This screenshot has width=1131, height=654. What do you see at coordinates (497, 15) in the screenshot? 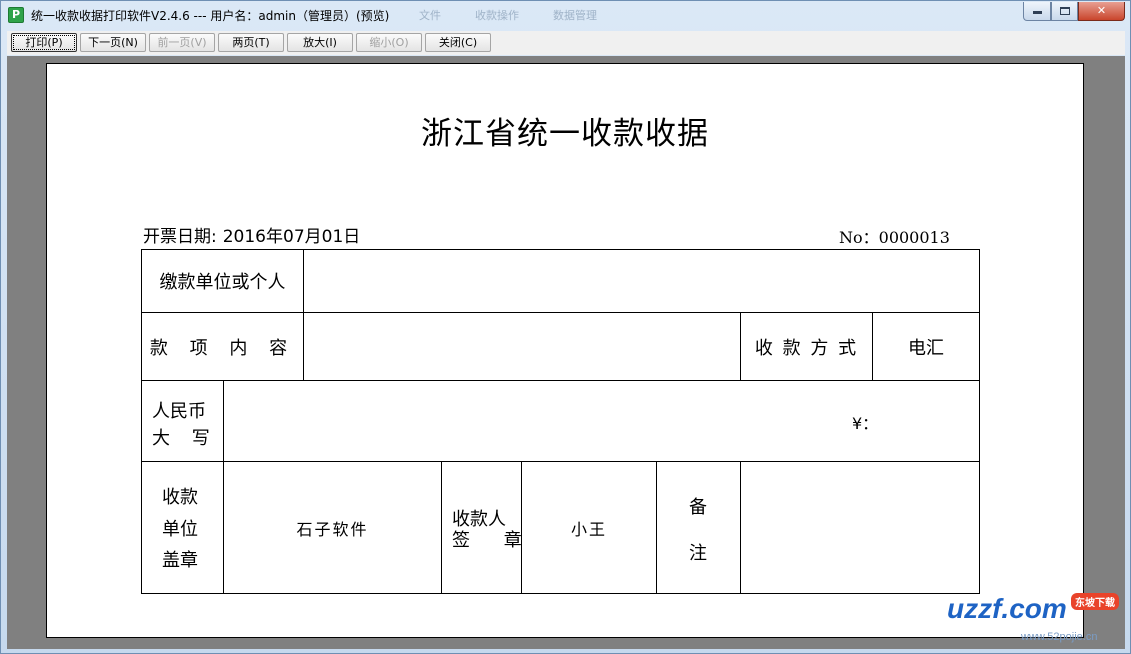
I see `ghost-menu-receipt: 收款操作` at bounding box center [497, 15].